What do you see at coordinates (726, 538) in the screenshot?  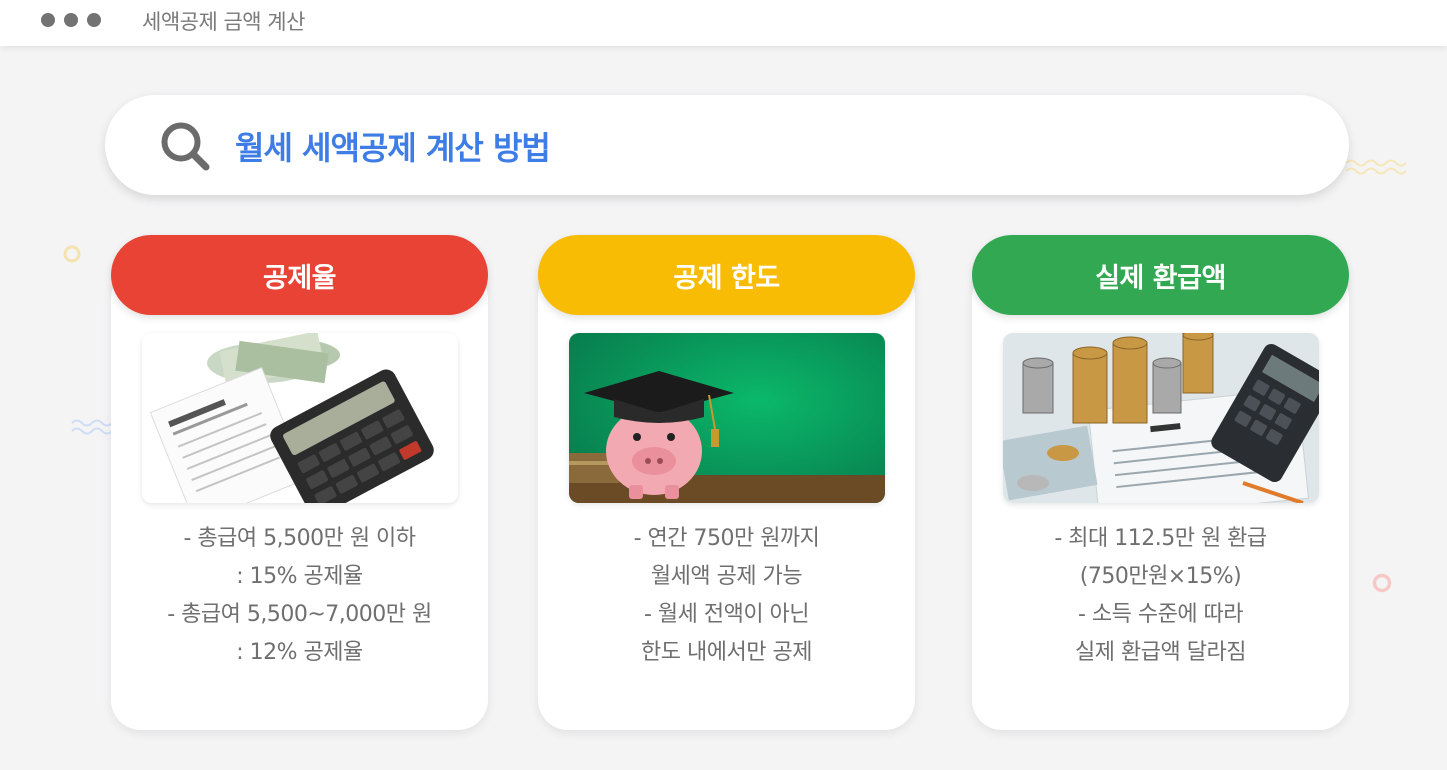 I see `card-line: - 연간 750만 원까지` at bounding box center [726, 538].